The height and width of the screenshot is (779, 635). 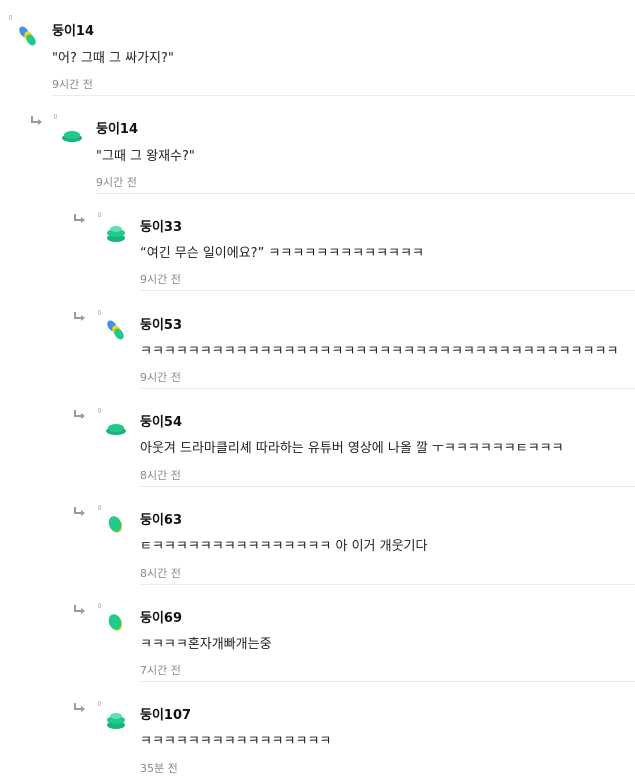 What do you see at coordinates (160, 670) in the screenshot?
I see `comment-timestamp: 7시간 전` at bounding box center [160, 670].